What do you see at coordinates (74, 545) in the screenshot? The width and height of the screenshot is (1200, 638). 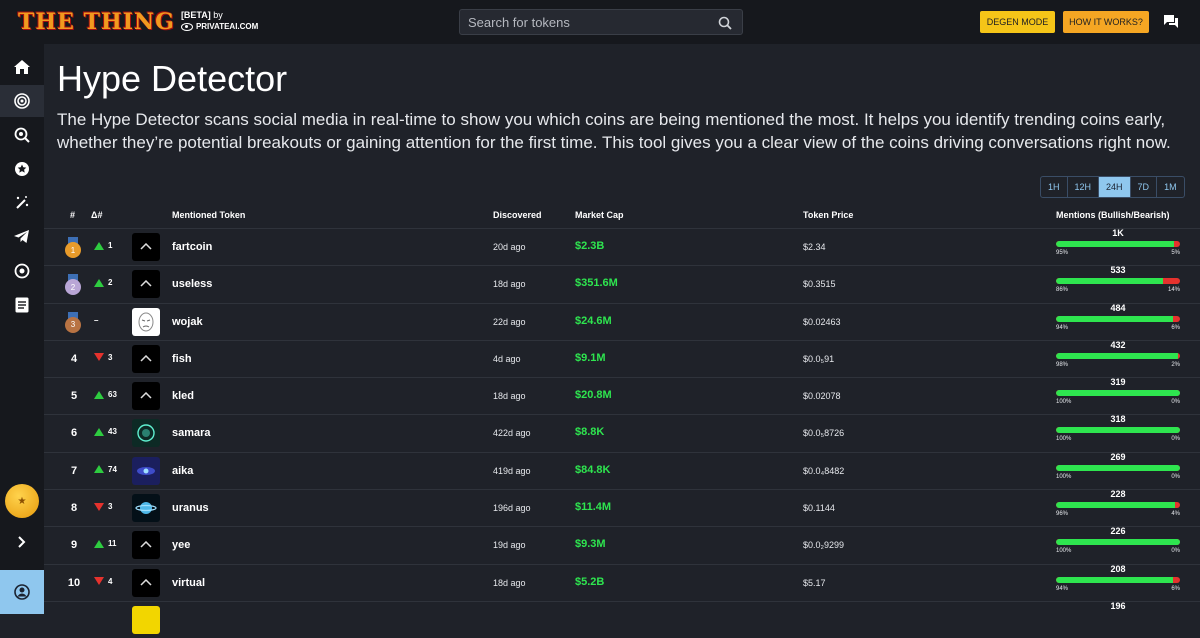 I see `rank-value: 9` at bounding box center [74, 545].